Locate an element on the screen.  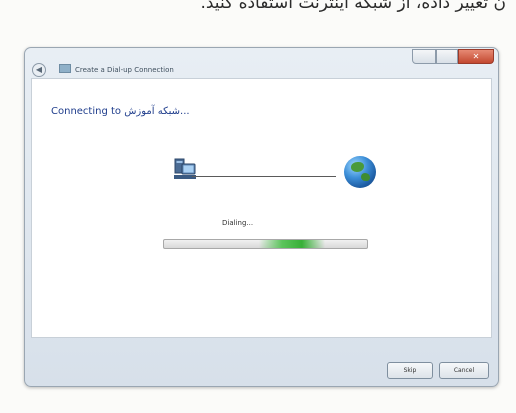
window-title-text: Create a Dial-up Connection is located at coordinates (124, 70).